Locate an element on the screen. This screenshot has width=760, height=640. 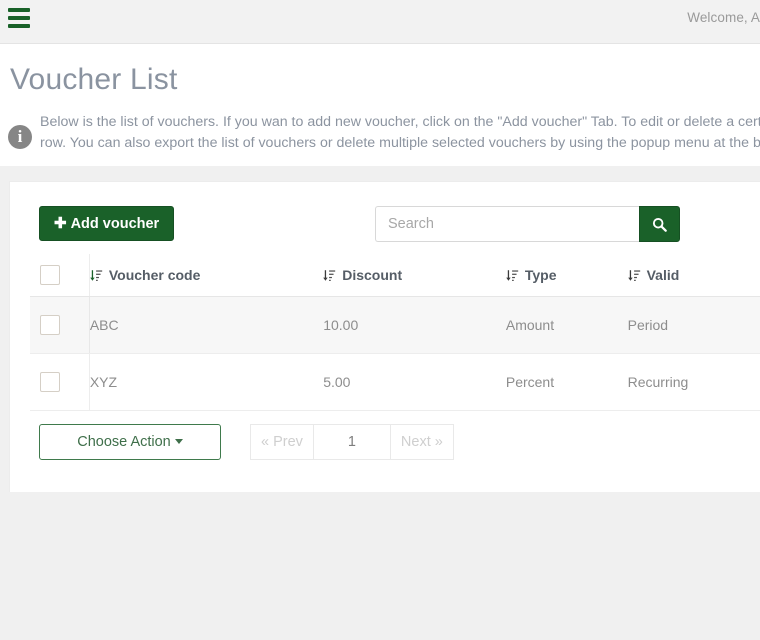
search-button is located at coordinates (659, 224).